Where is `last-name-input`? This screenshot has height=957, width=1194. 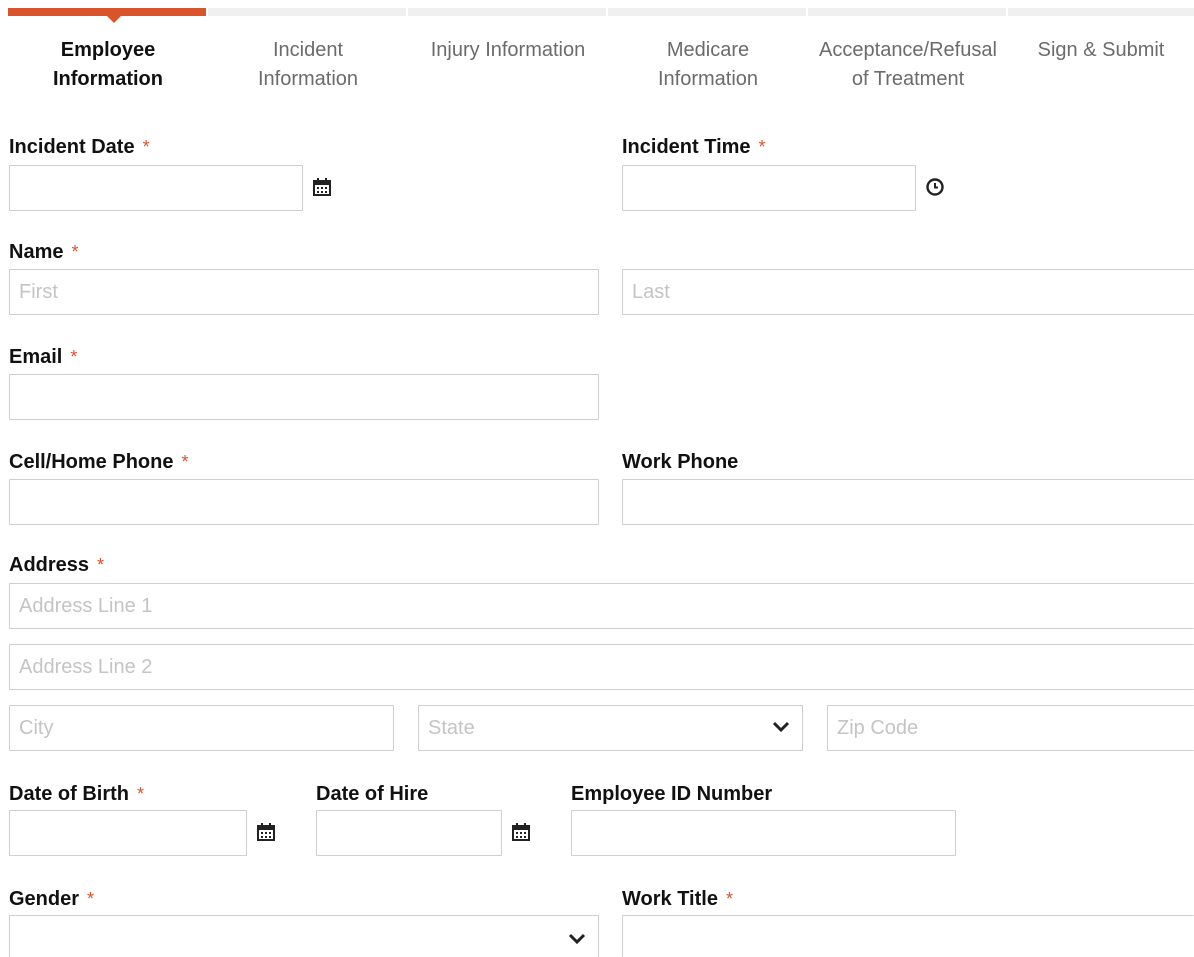 last-name-input is located at coordinates (908, 292).